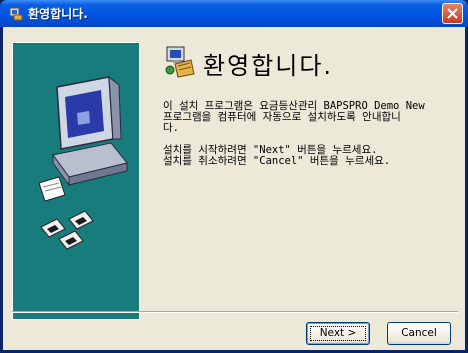 This screenshot has width=468, height=353. I want to click on instruction-line: 설치를 취소하려면 "Cancel" 버튼을 누르세요., so click(277, 161).